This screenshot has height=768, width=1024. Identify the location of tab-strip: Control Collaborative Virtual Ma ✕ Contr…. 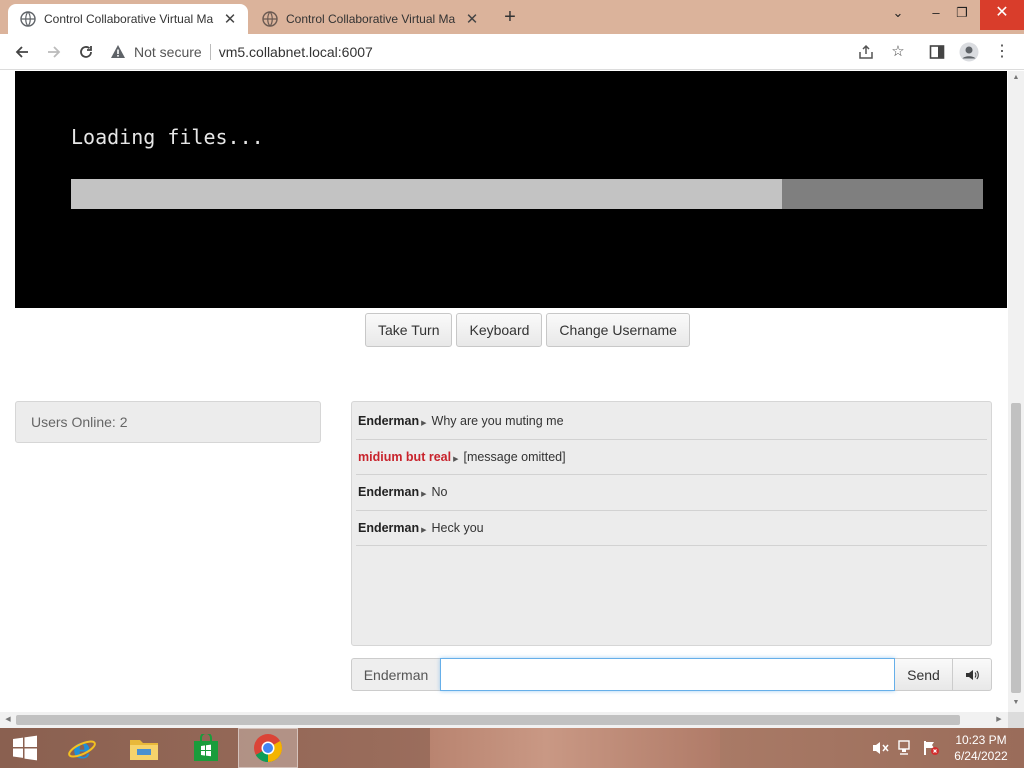
(512, 17).